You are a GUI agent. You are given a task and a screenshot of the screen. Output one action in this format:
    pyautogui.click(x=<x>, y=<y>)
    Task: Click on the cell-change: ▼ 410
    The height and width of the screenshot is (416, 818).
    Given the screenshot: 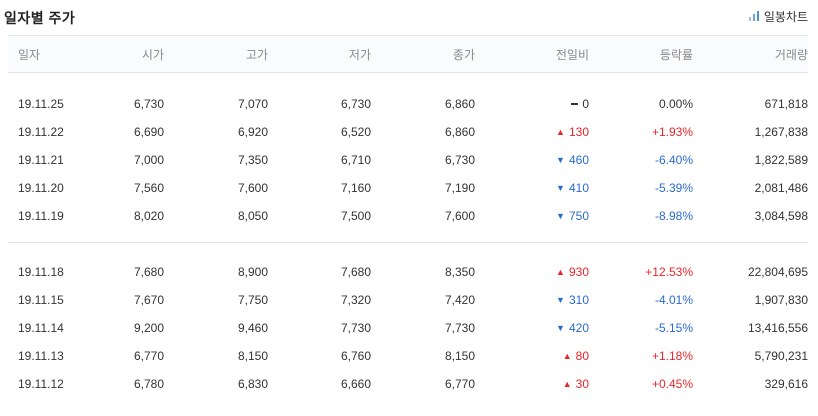 What is the action you would take?
    pyautogui.click(x=532, y=188)
    